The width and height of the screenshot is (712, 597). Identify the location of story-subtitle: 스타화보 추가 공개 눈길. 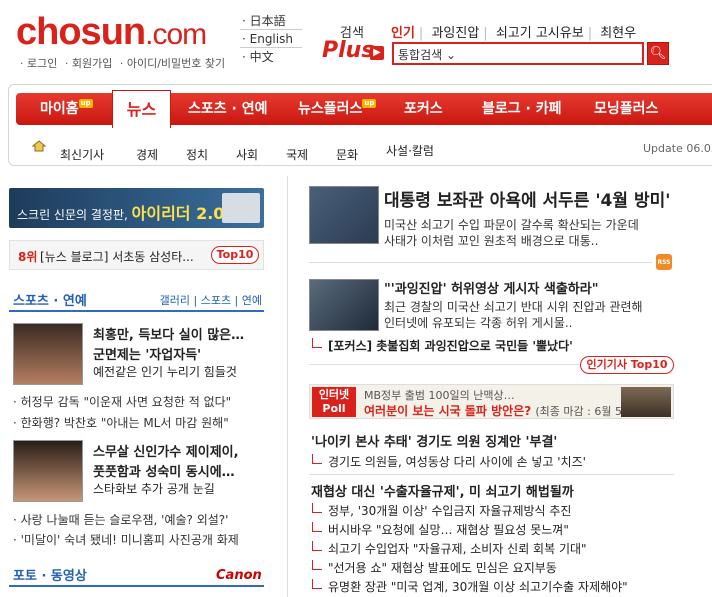
(154, 489).